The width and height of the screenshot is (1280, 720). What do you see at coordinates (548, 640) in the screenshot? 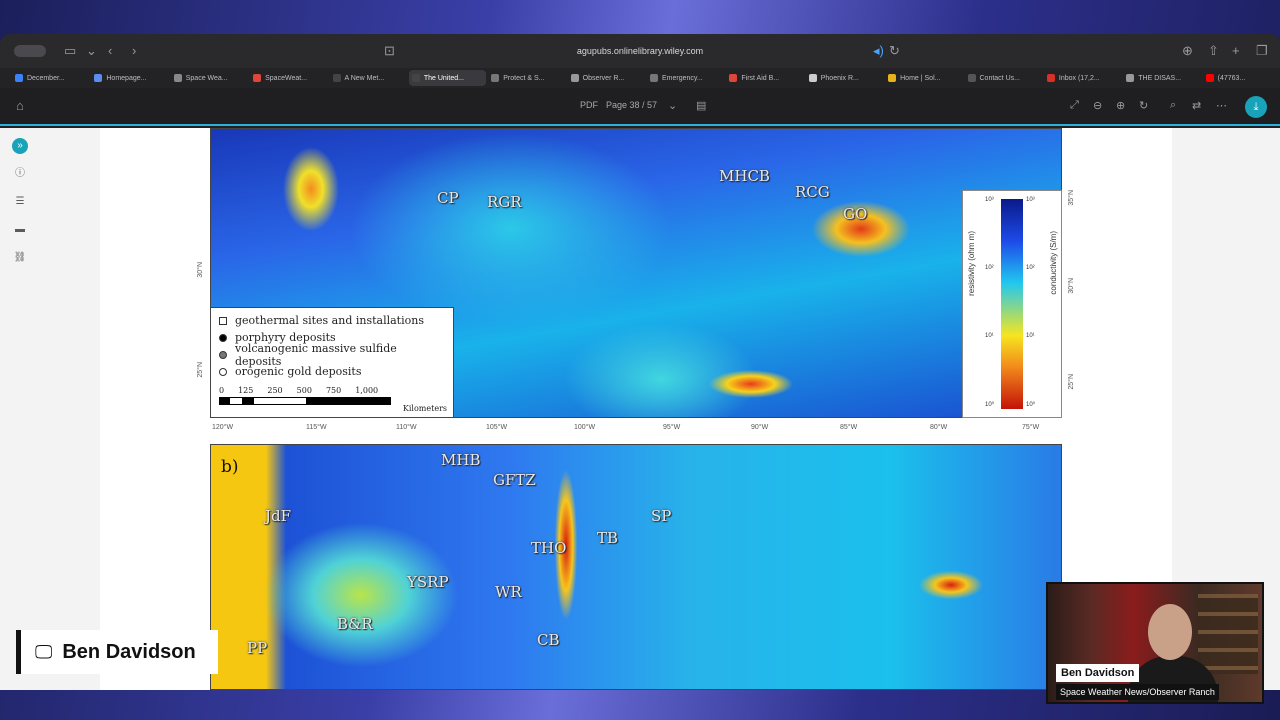
I see `region-label: CB` at bounding box center [548, 640].